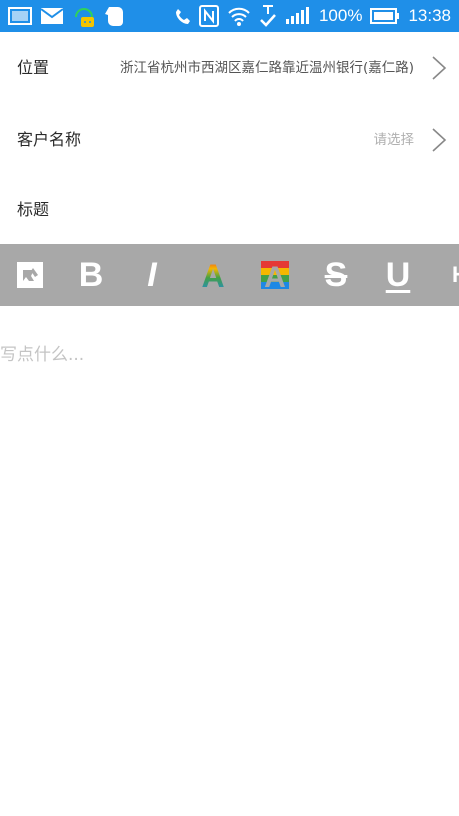 This screenshot has height=816, width=459. I want to click on italic-icon: I, so click(152, 275).